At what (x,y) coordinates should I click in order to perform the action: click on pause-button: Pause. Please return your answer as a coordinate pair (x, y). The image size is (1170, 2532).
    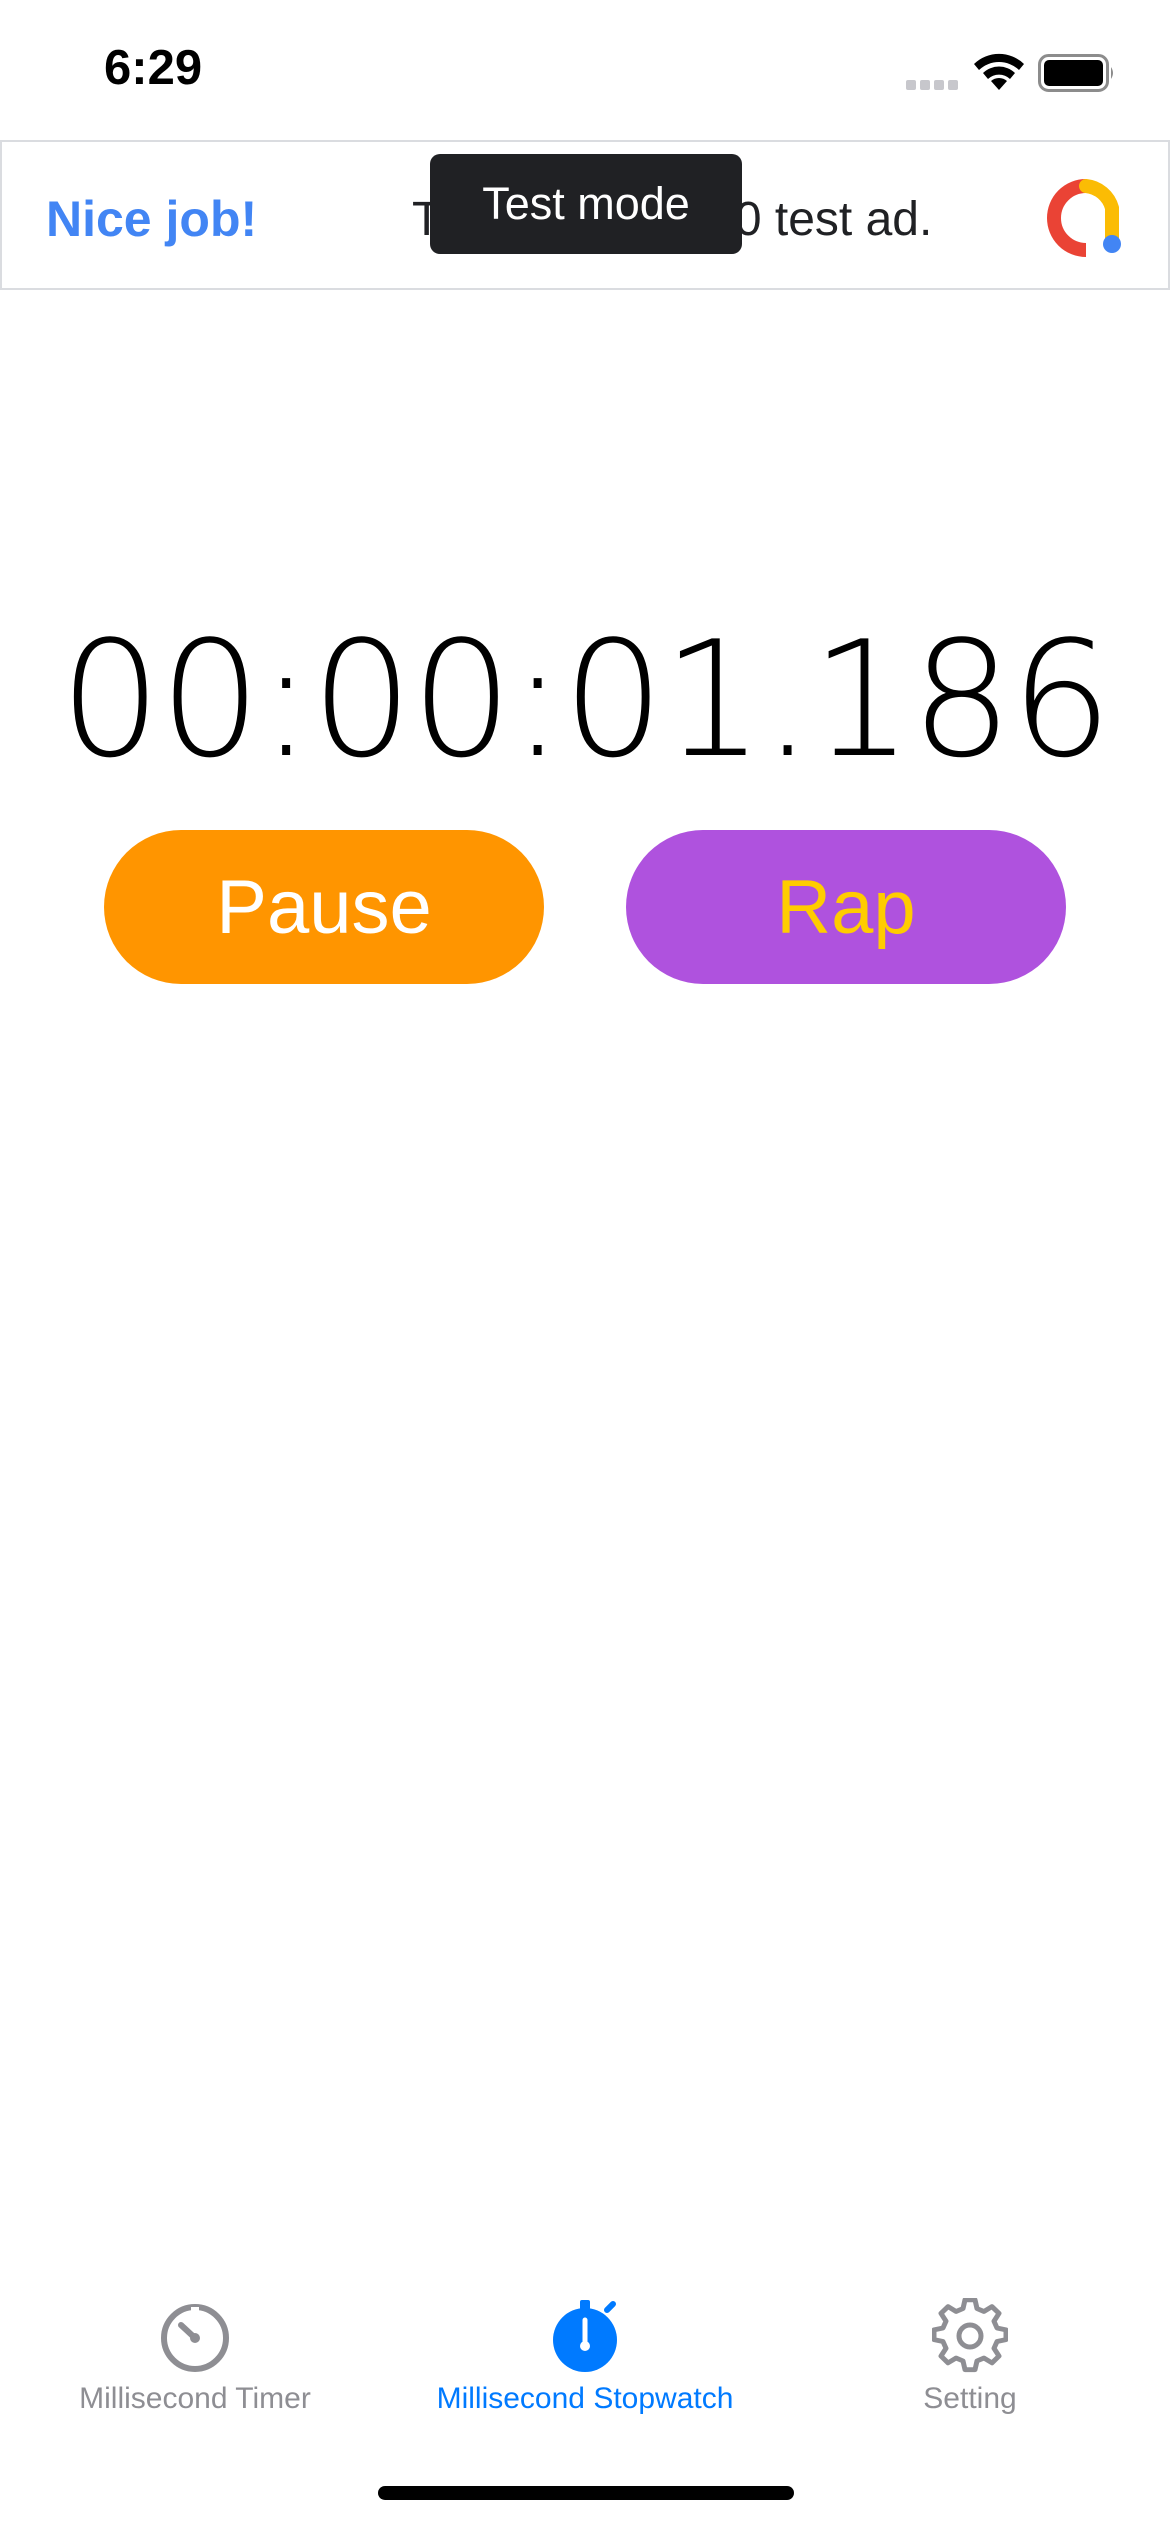
    Looking at the image, I should click on (324, 907).